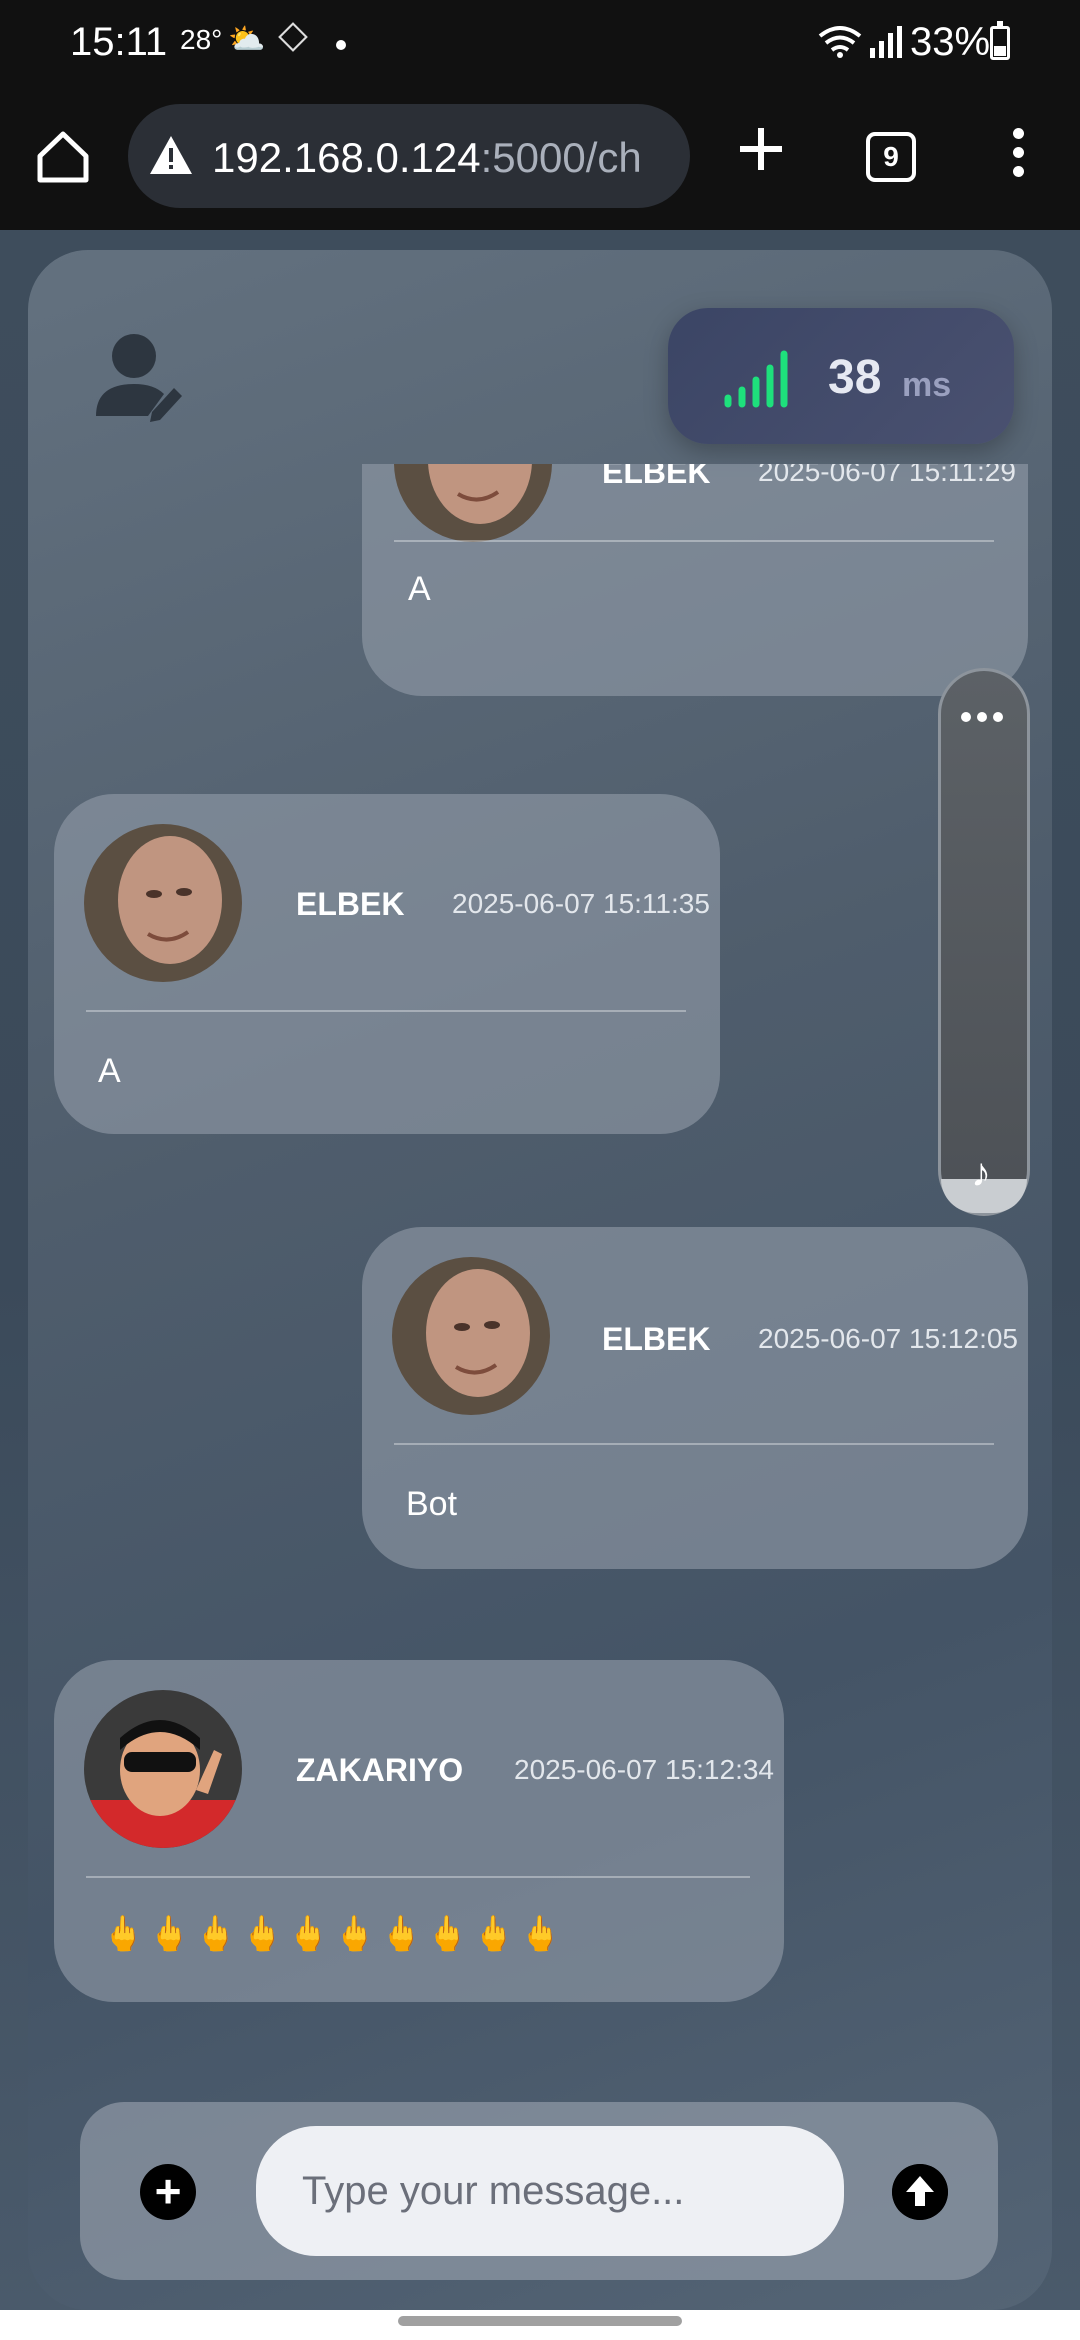  What do you see at coordinates (561, 157) in the screenshot?
I see `url-path: :5000/ch` at bounding box center [561, 157].